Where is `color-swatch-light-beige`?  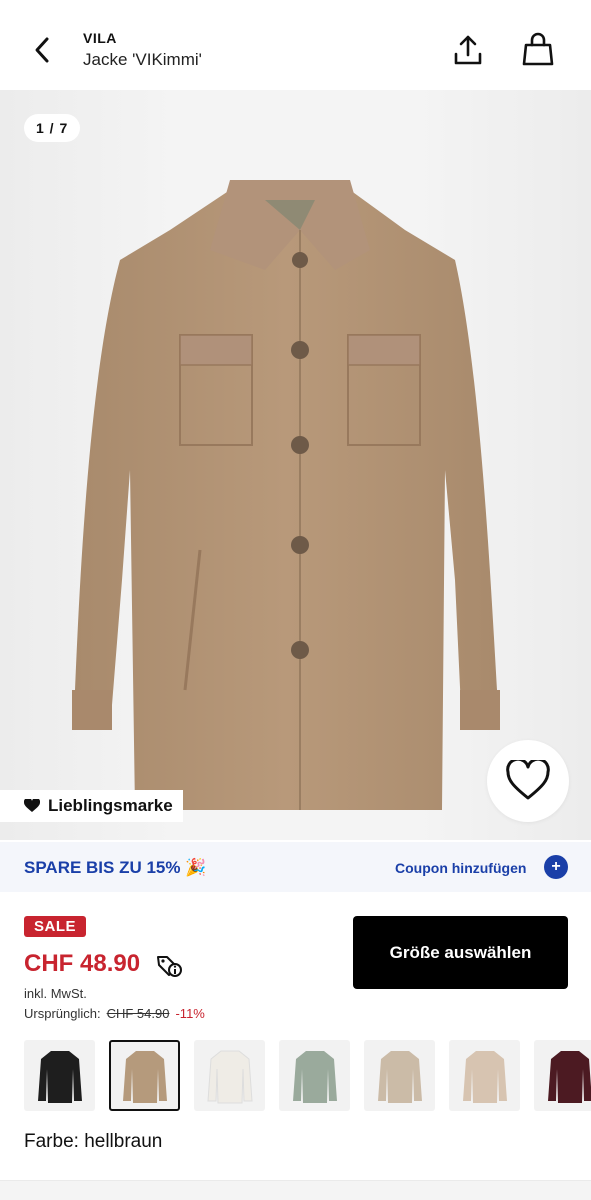 color-swatch-light-beige is located at coordinates (484, 1075).